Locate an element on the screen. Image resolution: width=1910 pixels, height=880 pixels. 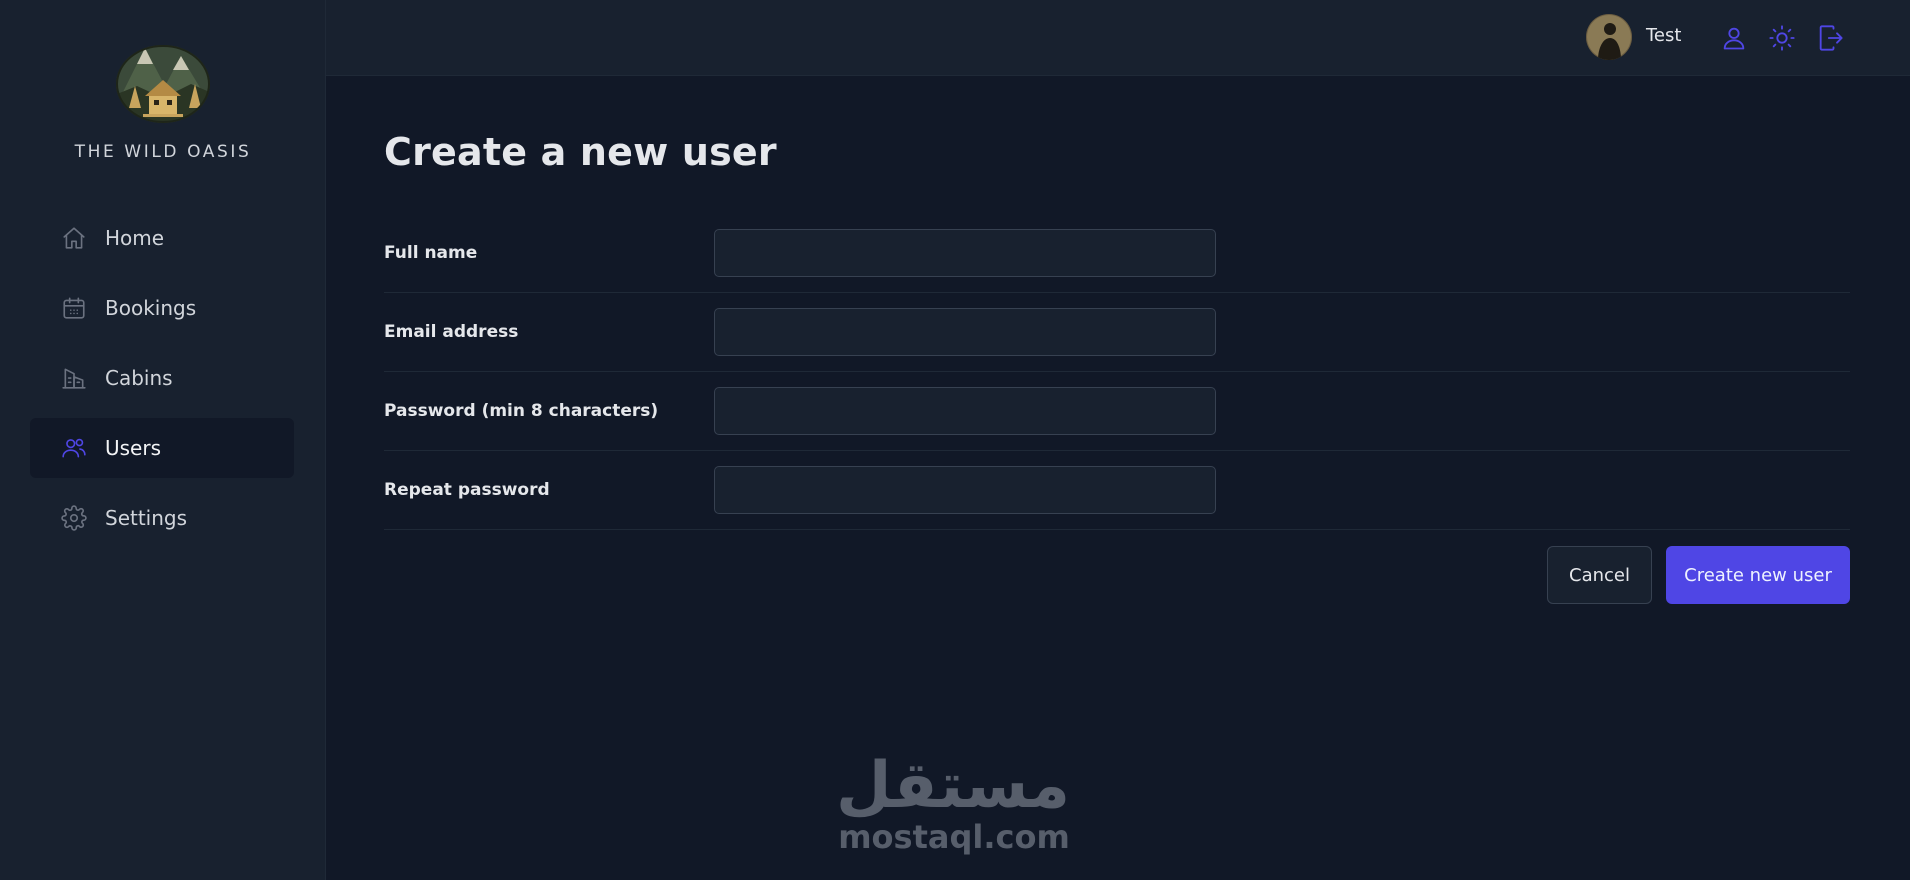
header: Test is located at coordinates (1118, 38).